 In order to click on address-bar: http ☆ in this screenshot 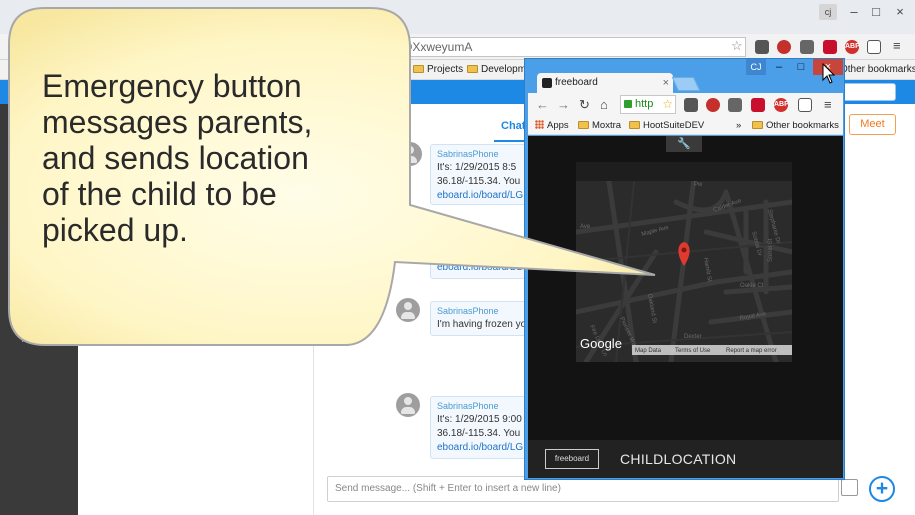, I will do `click(648, 104)`.